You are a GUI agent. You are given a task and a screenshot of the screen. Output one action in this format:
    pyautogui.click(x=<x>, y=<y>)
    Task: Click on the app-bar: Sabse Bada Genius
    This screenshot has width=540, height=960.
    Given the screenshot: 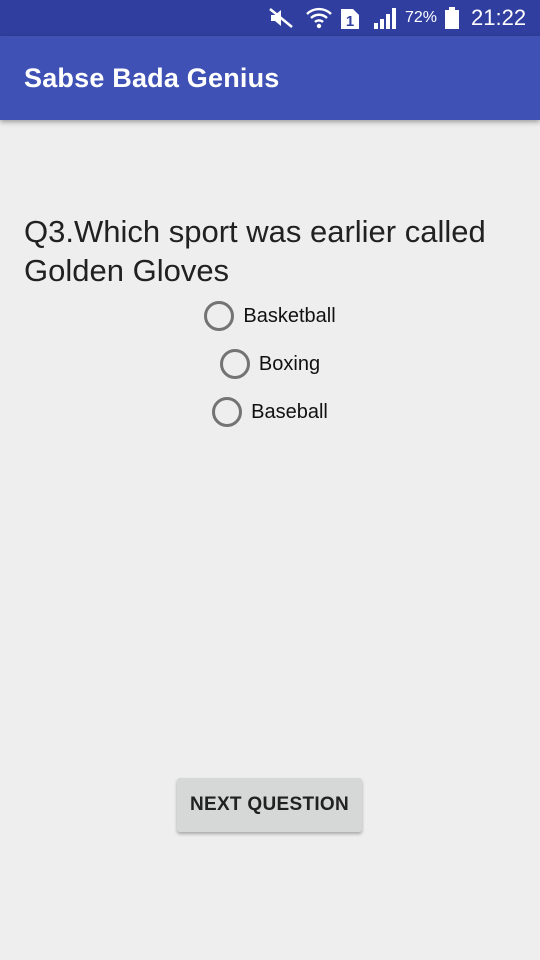 What is the action you would take?
    pyautogui.click(x=270, y=78)
    